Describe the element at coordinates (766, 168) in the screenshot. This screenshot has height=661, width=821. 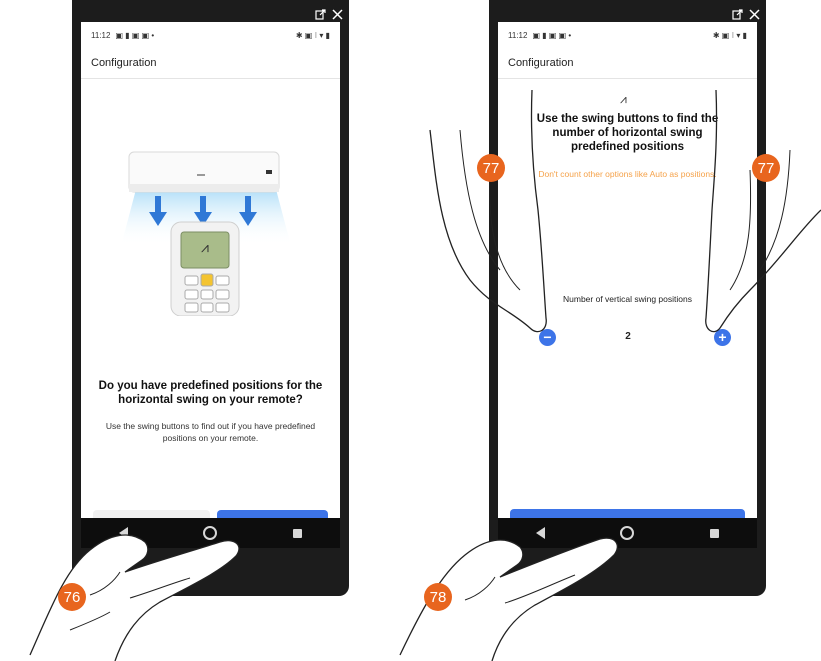
I see `step-callout-77-plus: 77` at that location.